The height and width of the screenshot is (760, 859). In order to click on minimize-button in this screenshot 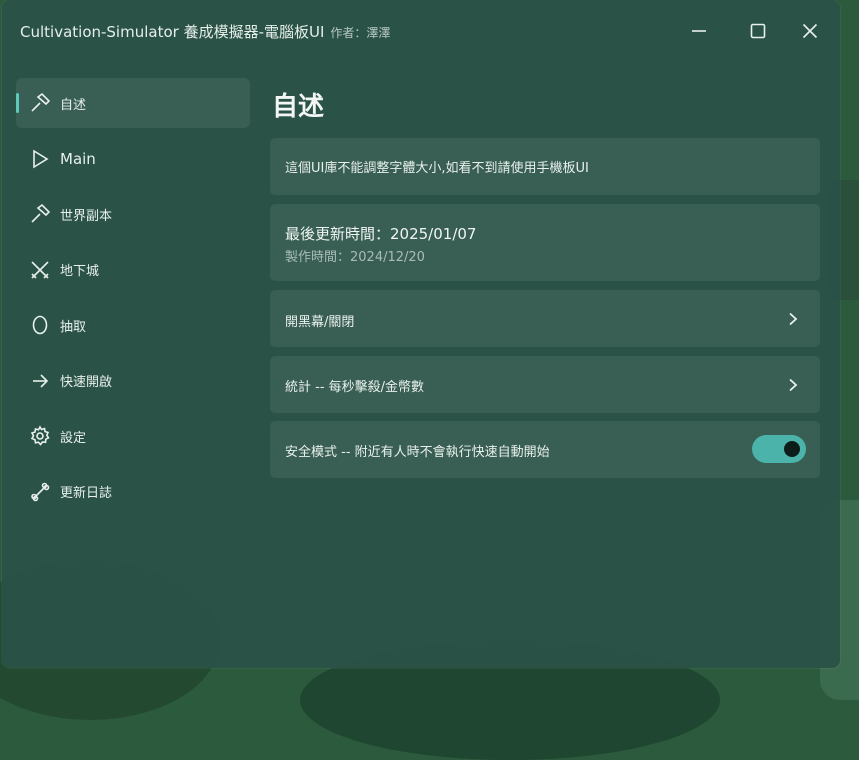, I will do `click(699, 31)`.